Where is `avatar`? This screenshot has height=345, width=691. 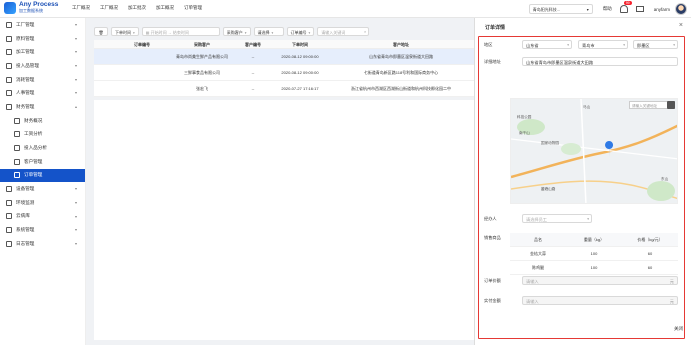
avatar is located at coordinates (681, 9).